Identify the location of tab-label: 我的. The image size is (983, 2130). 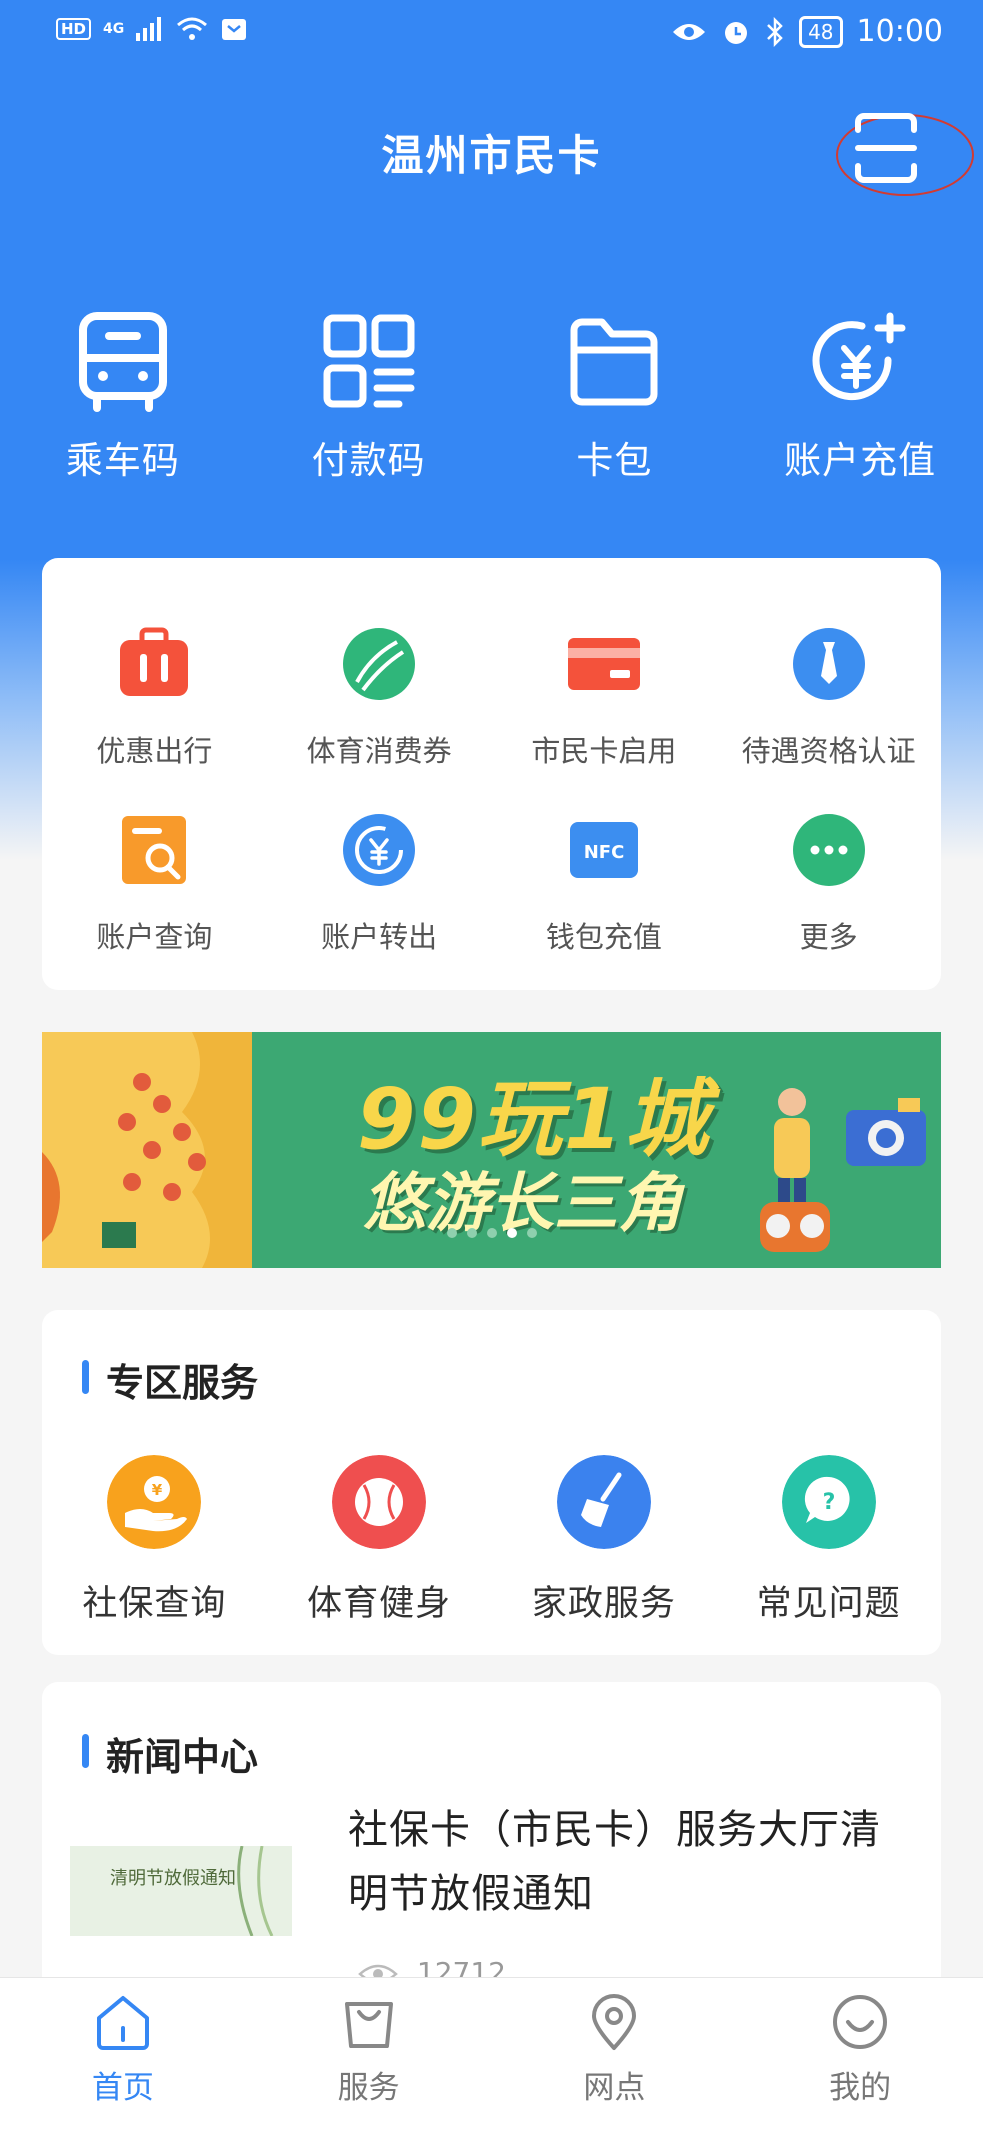
(860, 2088).